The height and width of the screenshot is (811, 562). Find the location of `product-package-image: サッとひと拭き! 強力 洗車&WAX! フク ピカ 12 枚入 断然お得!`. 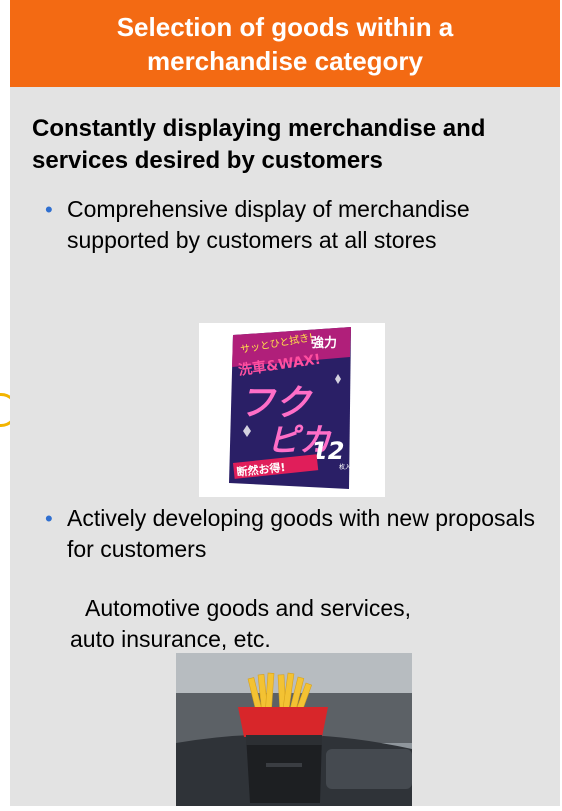

product-package-image: サッとひと拭き! 強力 洗車&WAX! フク ピカ 12 枚入 断然お得! is located at coordinates (292, 410).